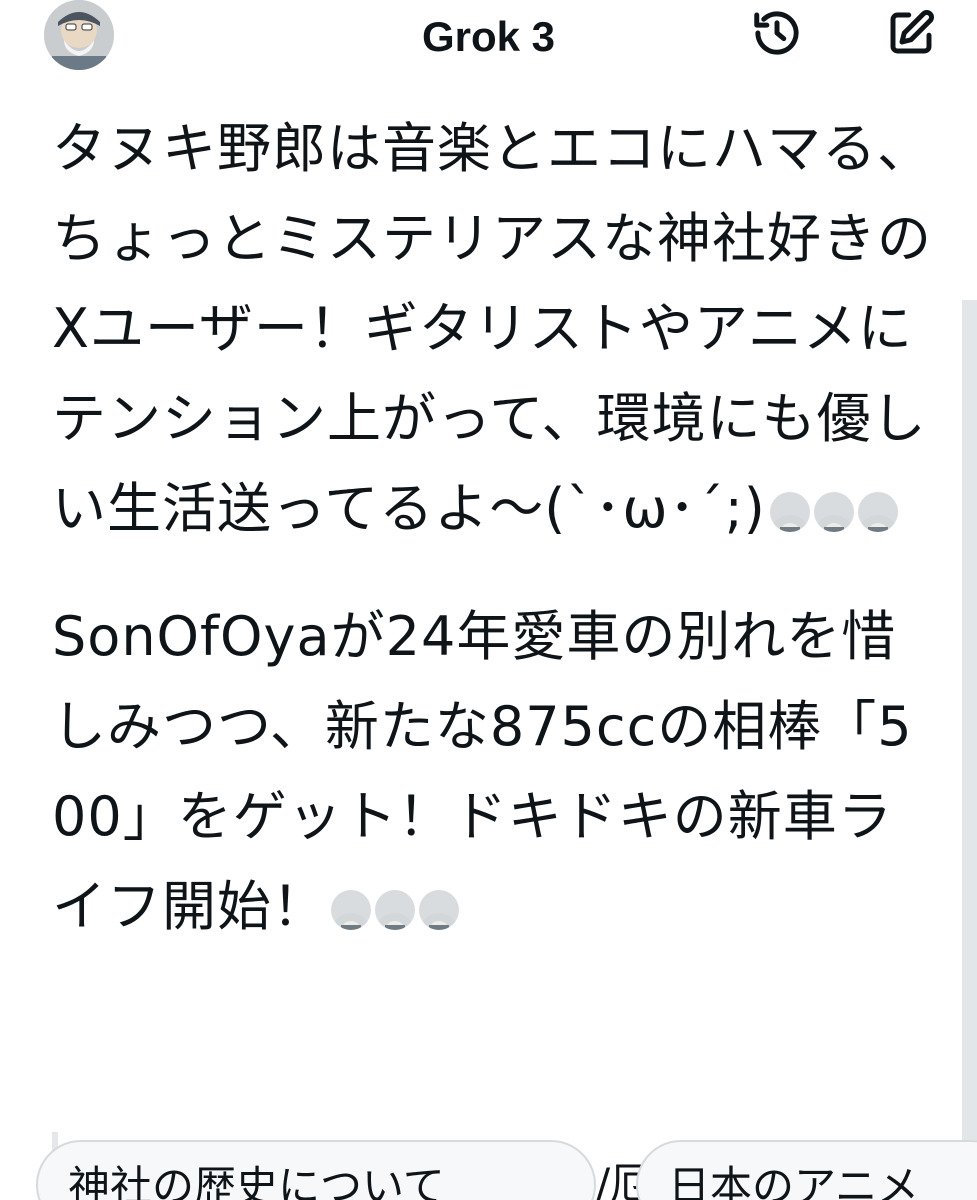 This screenshot has height=1200, width=977. Describe the element at coordinates (911, 33) in the screenshot. I see `compose-icon` at that location.